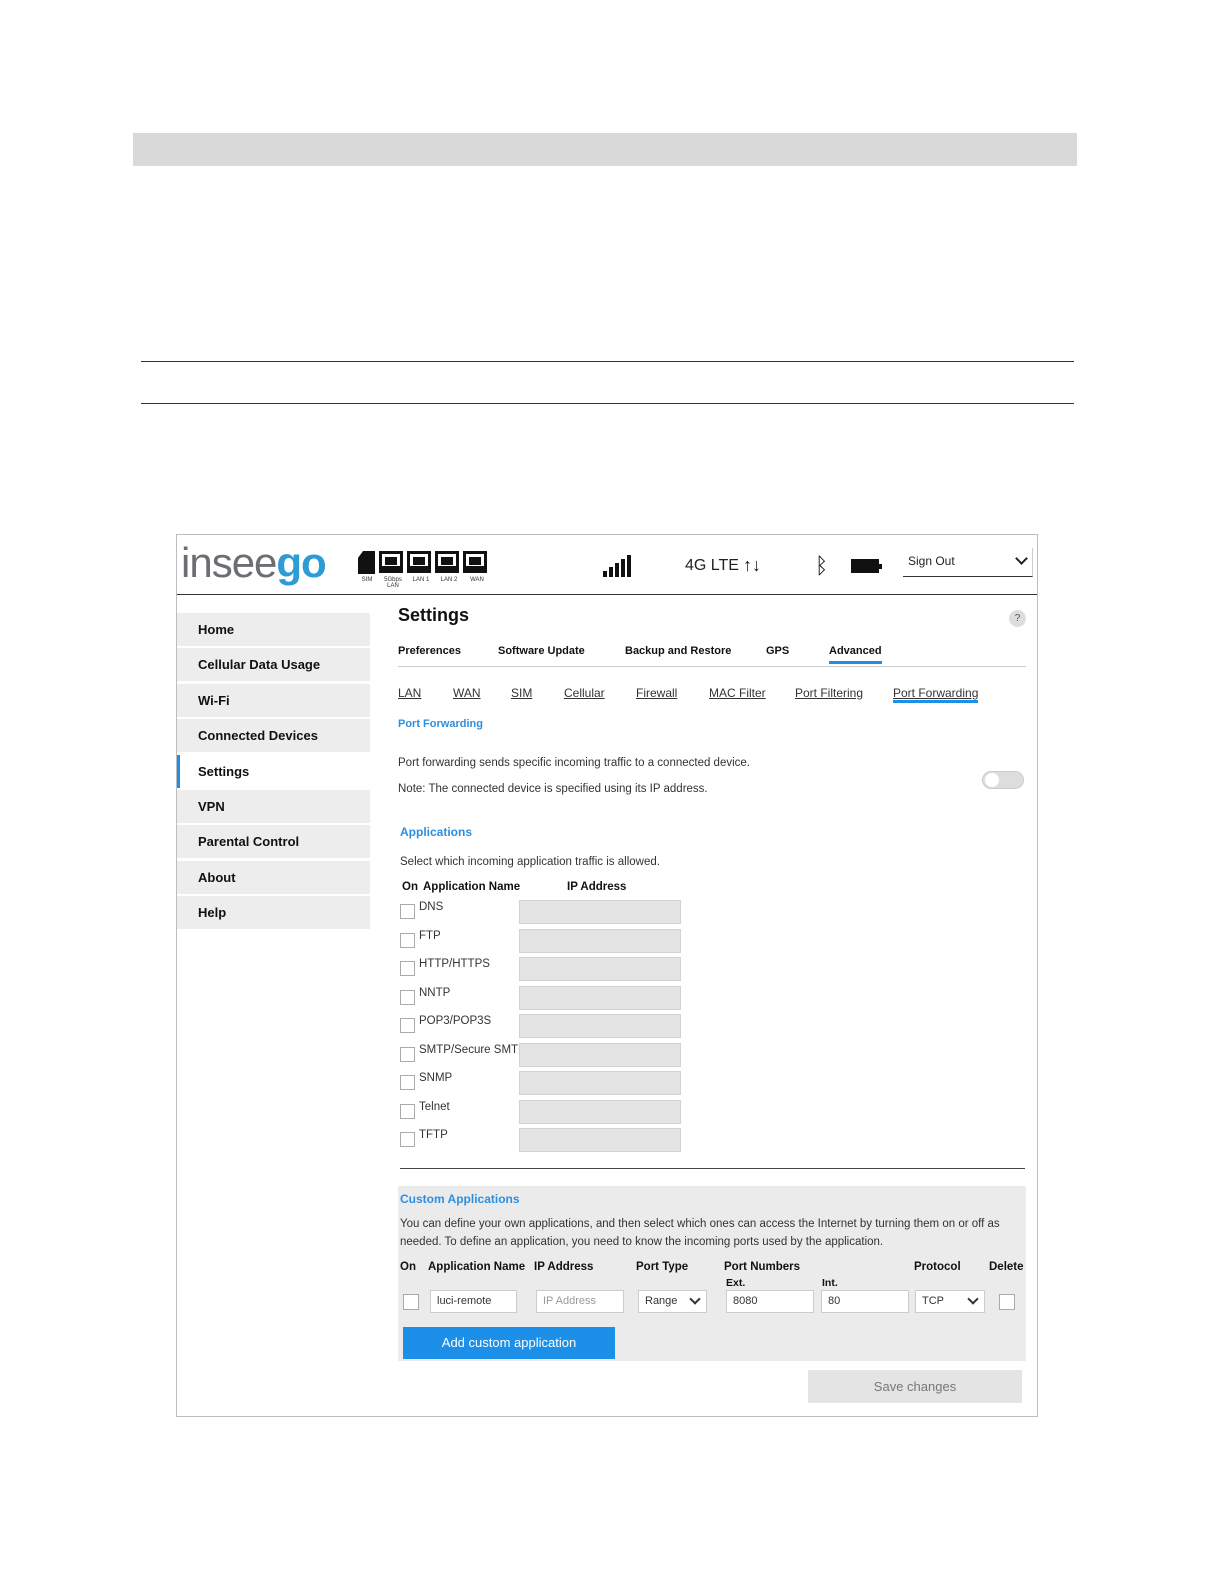  I want to click on sidebar-item-cellular-data-usage: Cellular Data Usage, so click(273, 665).